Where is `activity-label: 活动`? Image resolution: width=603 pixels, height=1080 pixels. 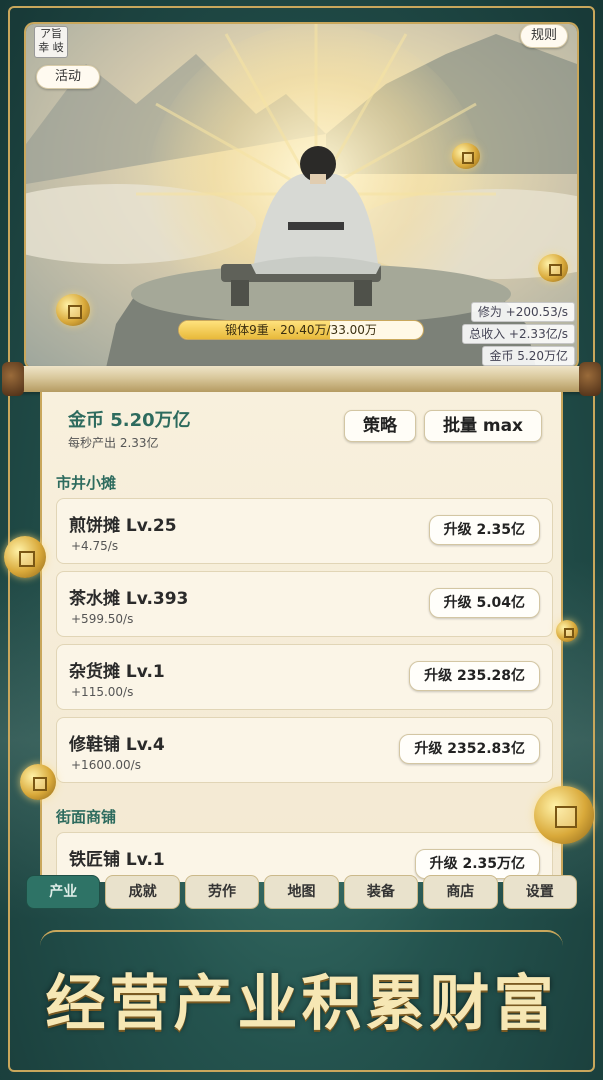
activity-label: 活动 is located at coordinates (67, 76).